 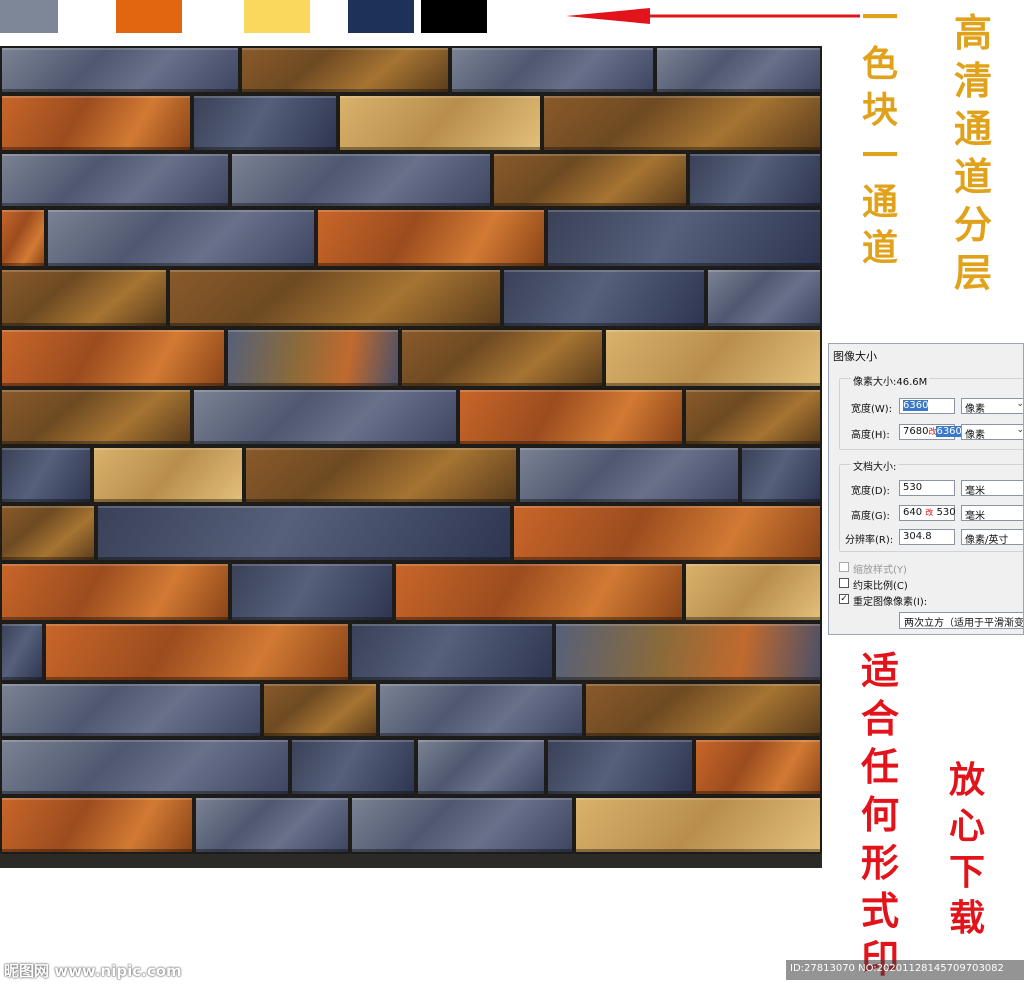 I want to click on doc-height-unit-select: 毫米, so click(x=992, y=513).